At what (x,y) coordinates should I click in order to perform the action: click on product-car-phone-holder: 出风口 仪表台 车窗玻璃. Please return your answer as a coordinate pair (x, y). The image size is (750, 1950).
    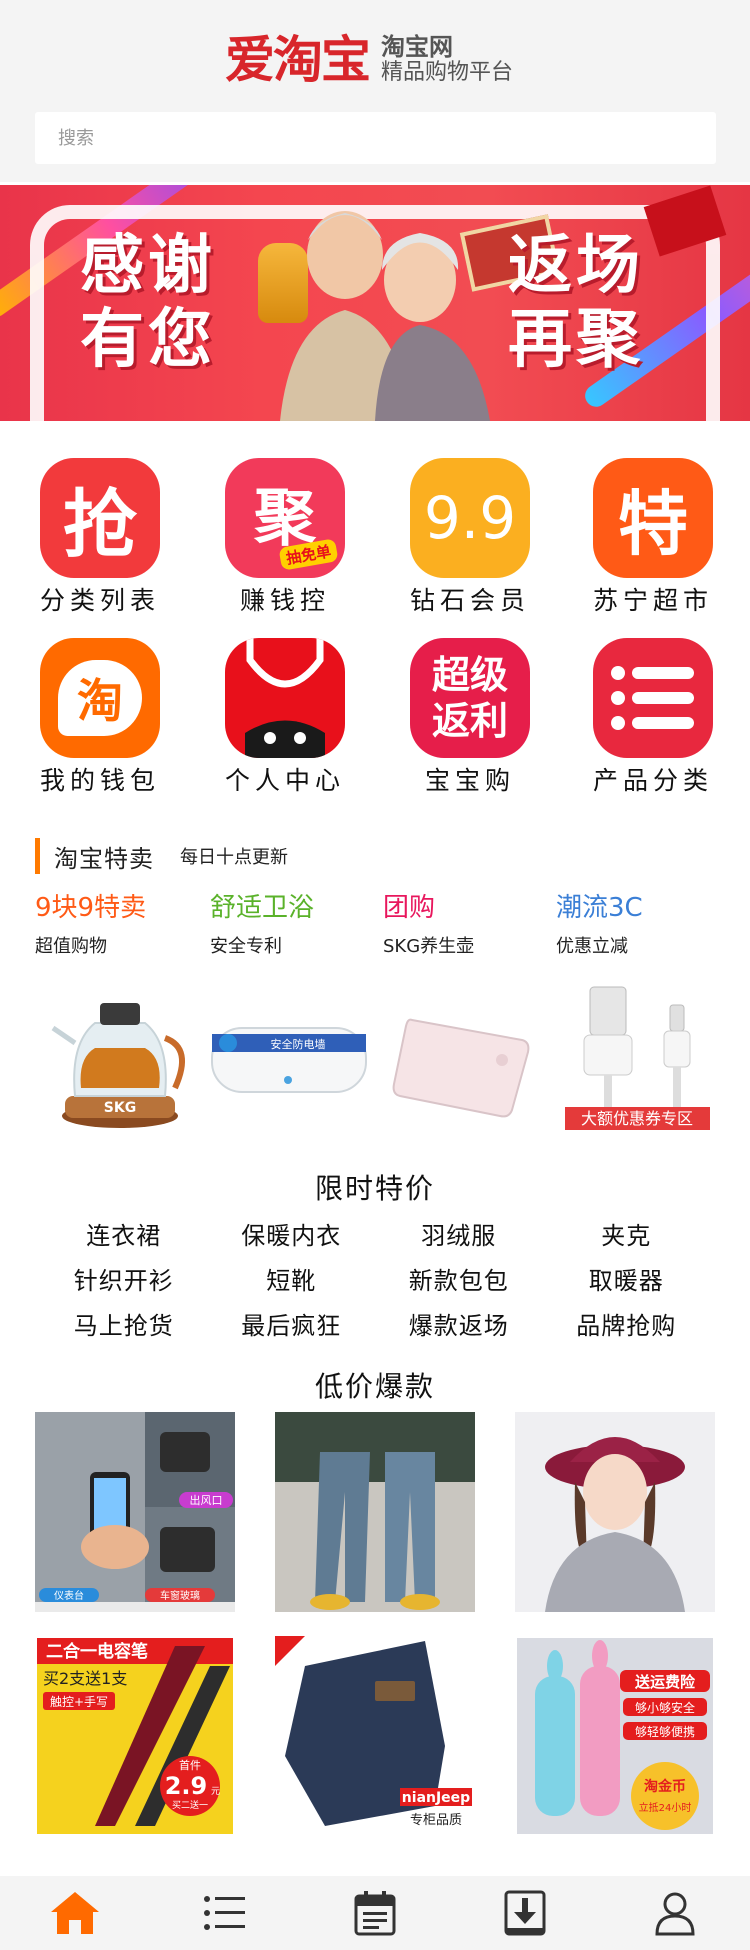
    Looking at the image, I should click on (135, 1512).